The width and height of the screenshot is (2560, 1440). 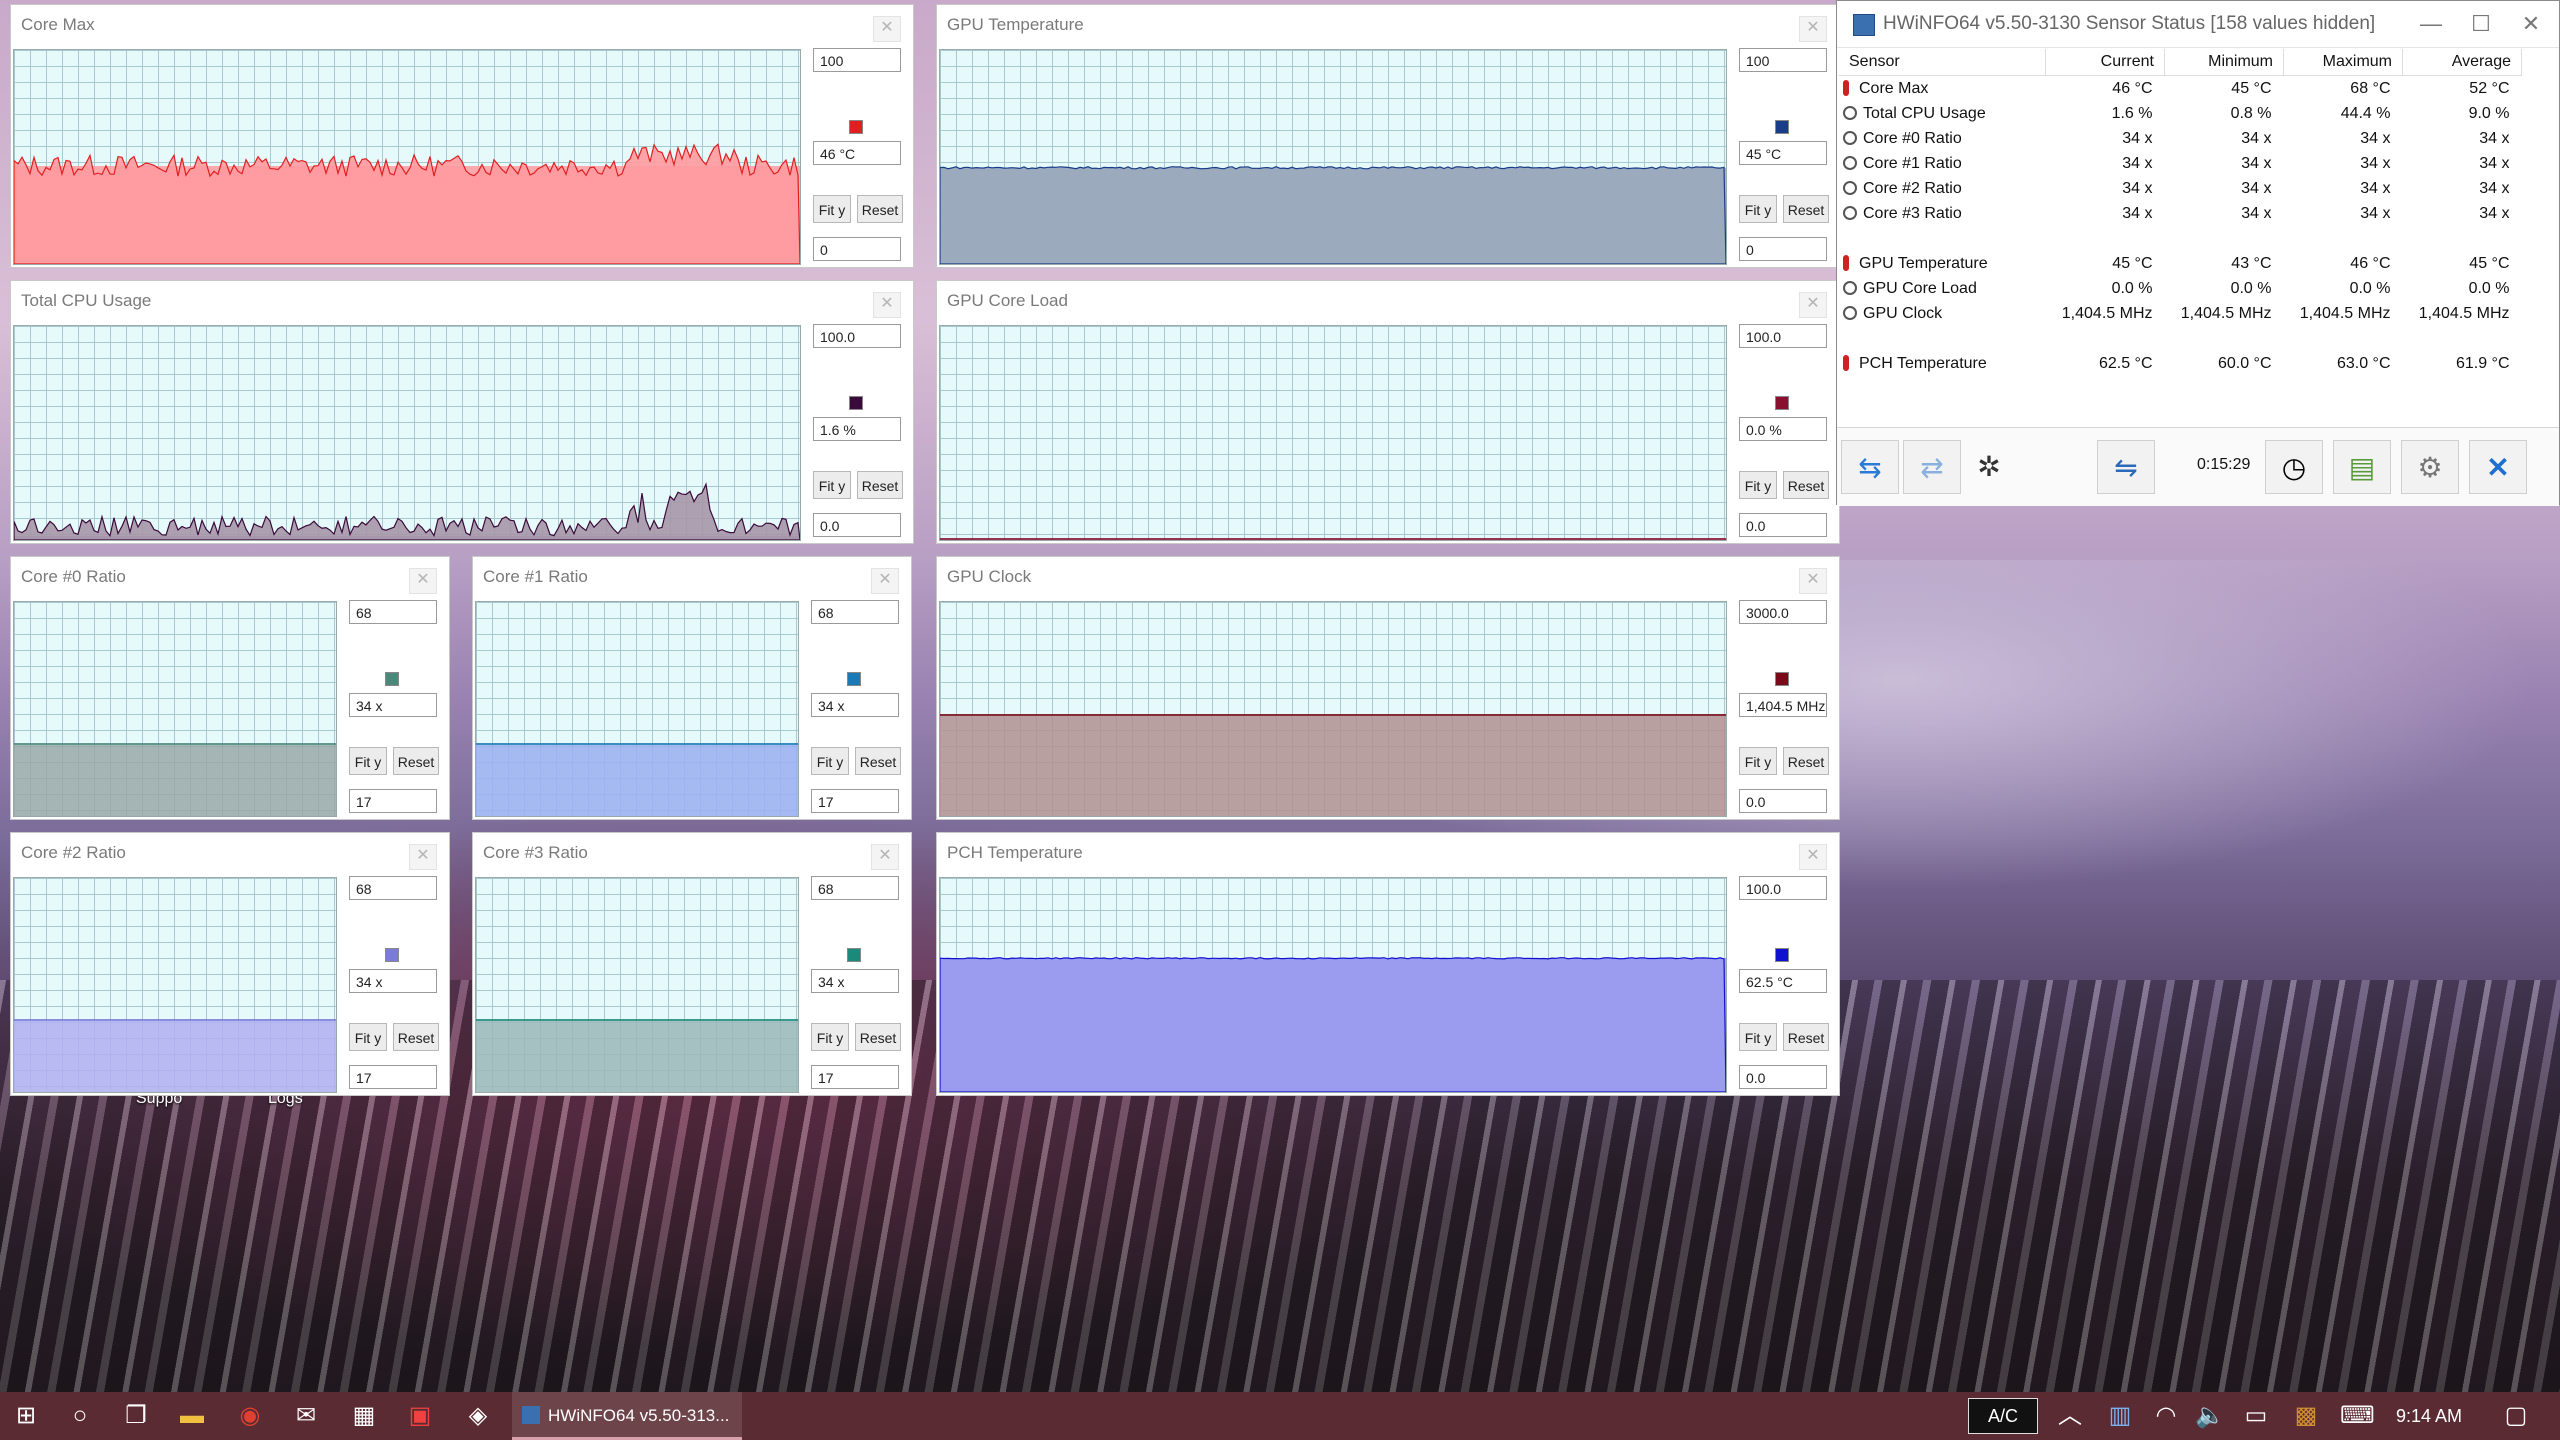 What do you see at coordinates (250, 1416) in the screenshot?
I see `chrome-icon: ◉` at bounding box center [250, 1416].